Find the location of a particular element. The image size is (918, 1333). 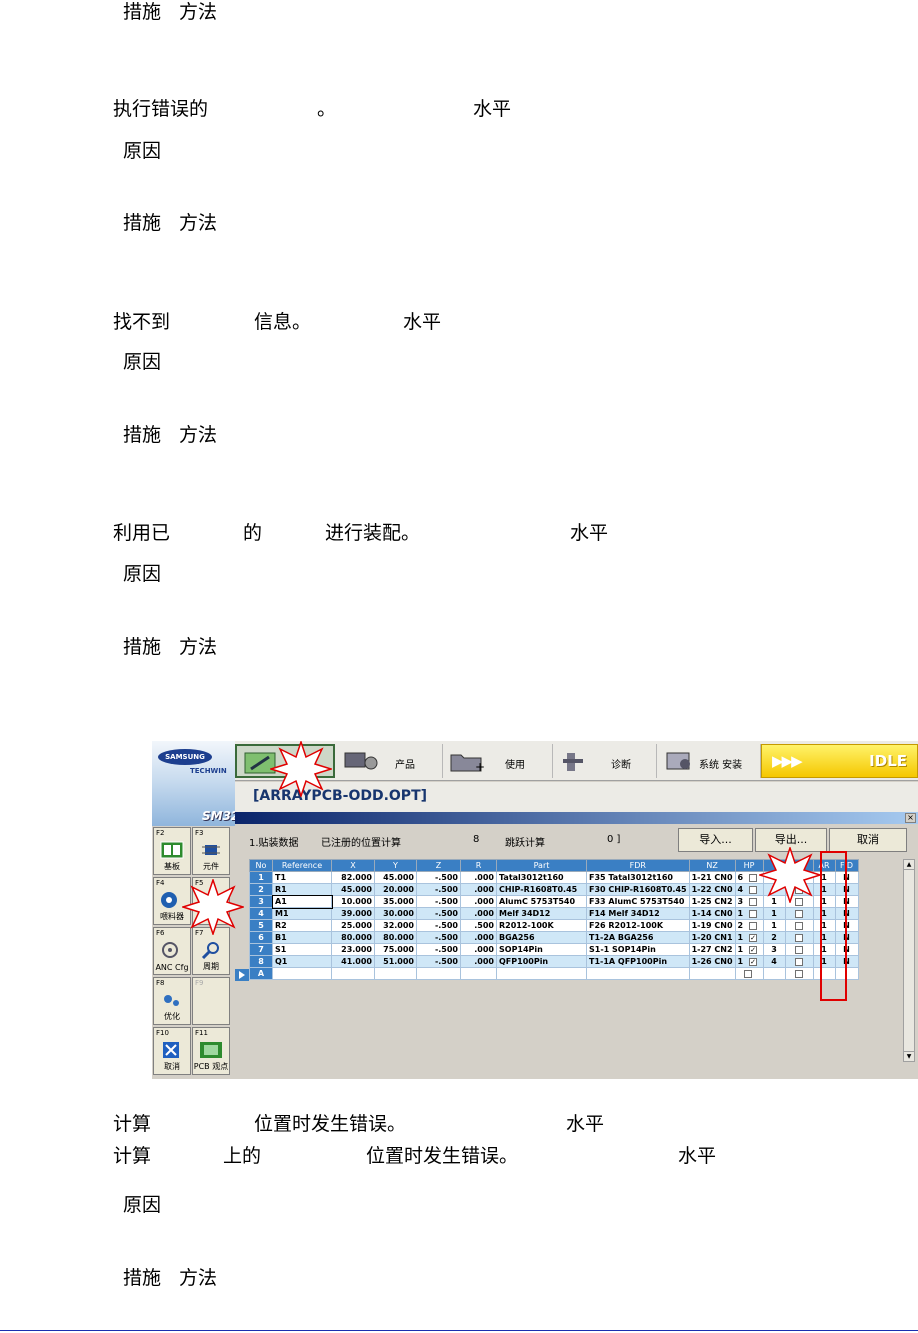

table-cell: R1 is located at coordinates (302, 889).